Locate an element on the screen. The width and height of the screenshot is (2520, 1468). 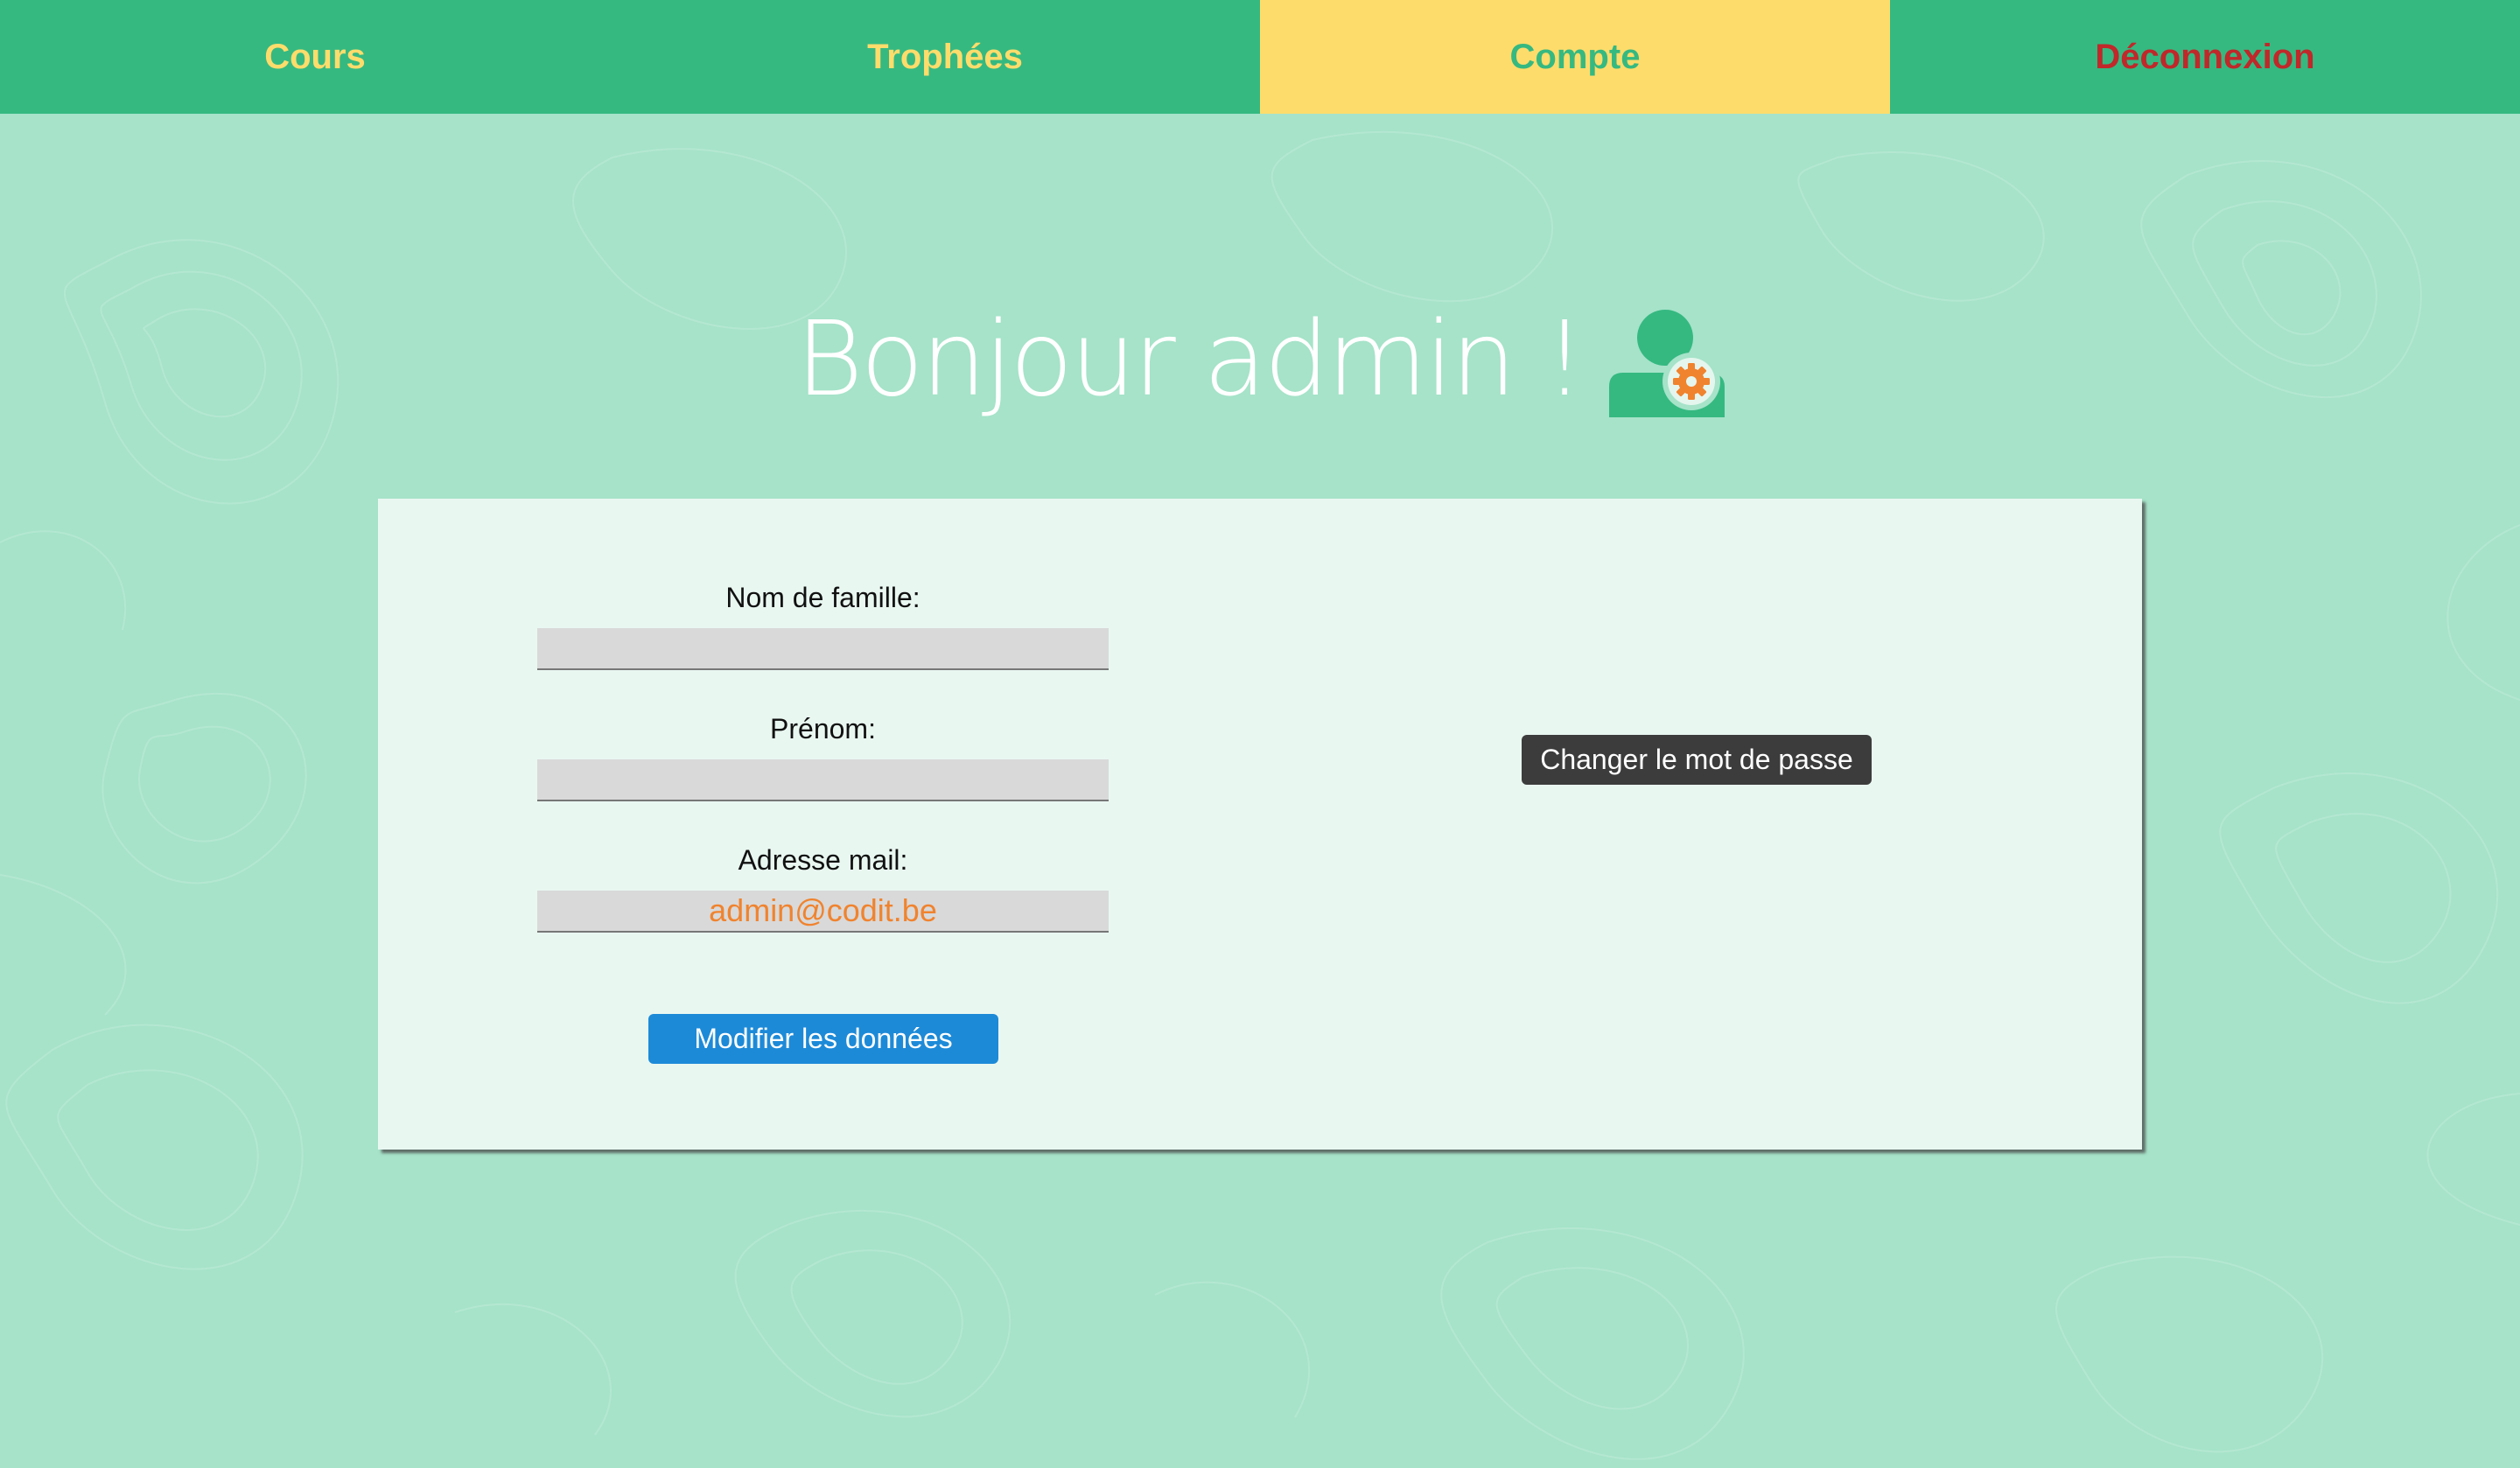
admin-settings-icon is located at coordinates (1666, 363).